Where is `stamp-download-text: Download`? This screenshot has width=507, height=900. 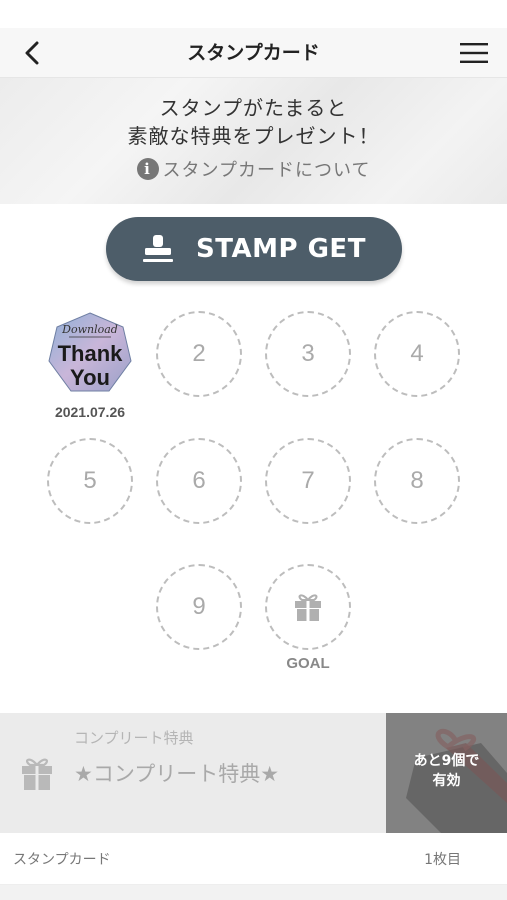 stamp-download-text: Download is located at coordinates (89, 329).